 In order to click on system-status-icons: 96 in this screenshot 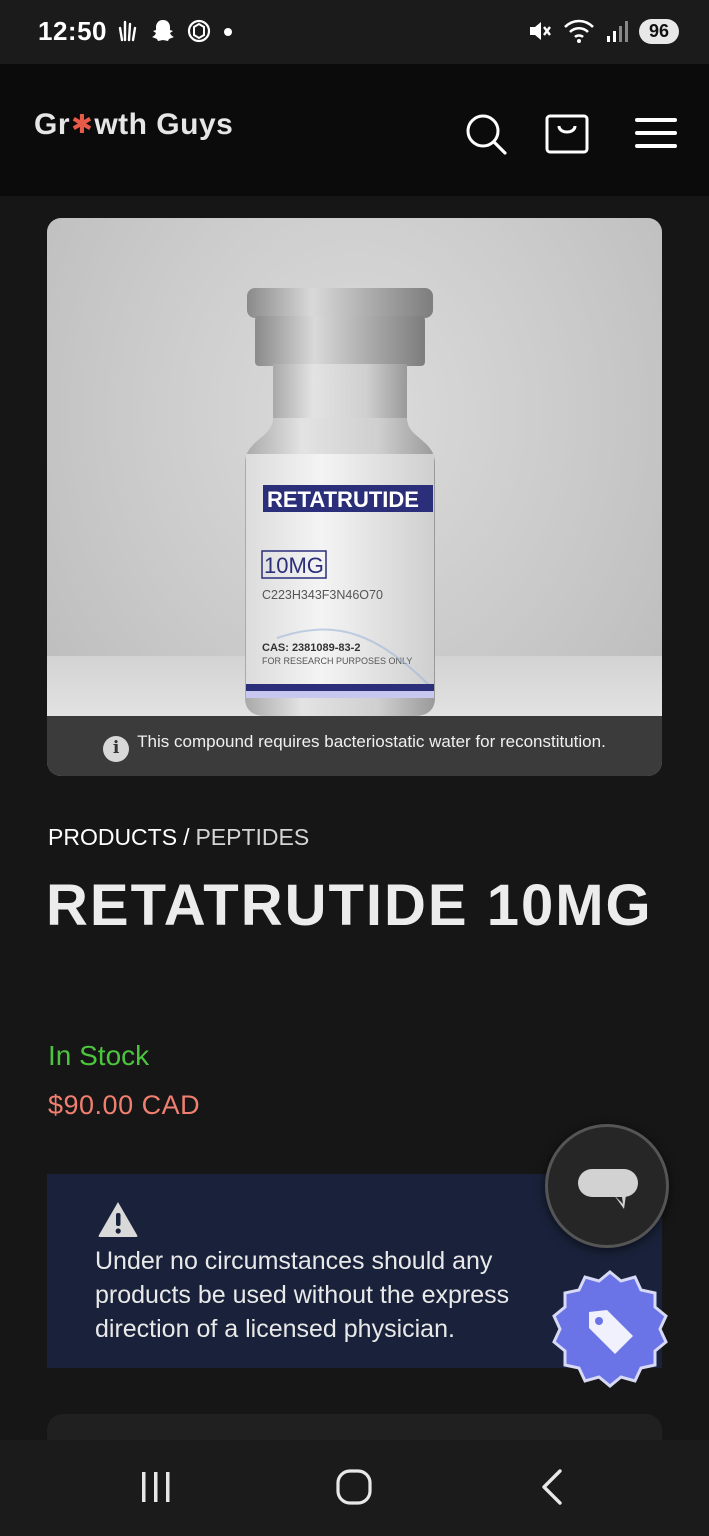, I will do `click(603, 31)`.